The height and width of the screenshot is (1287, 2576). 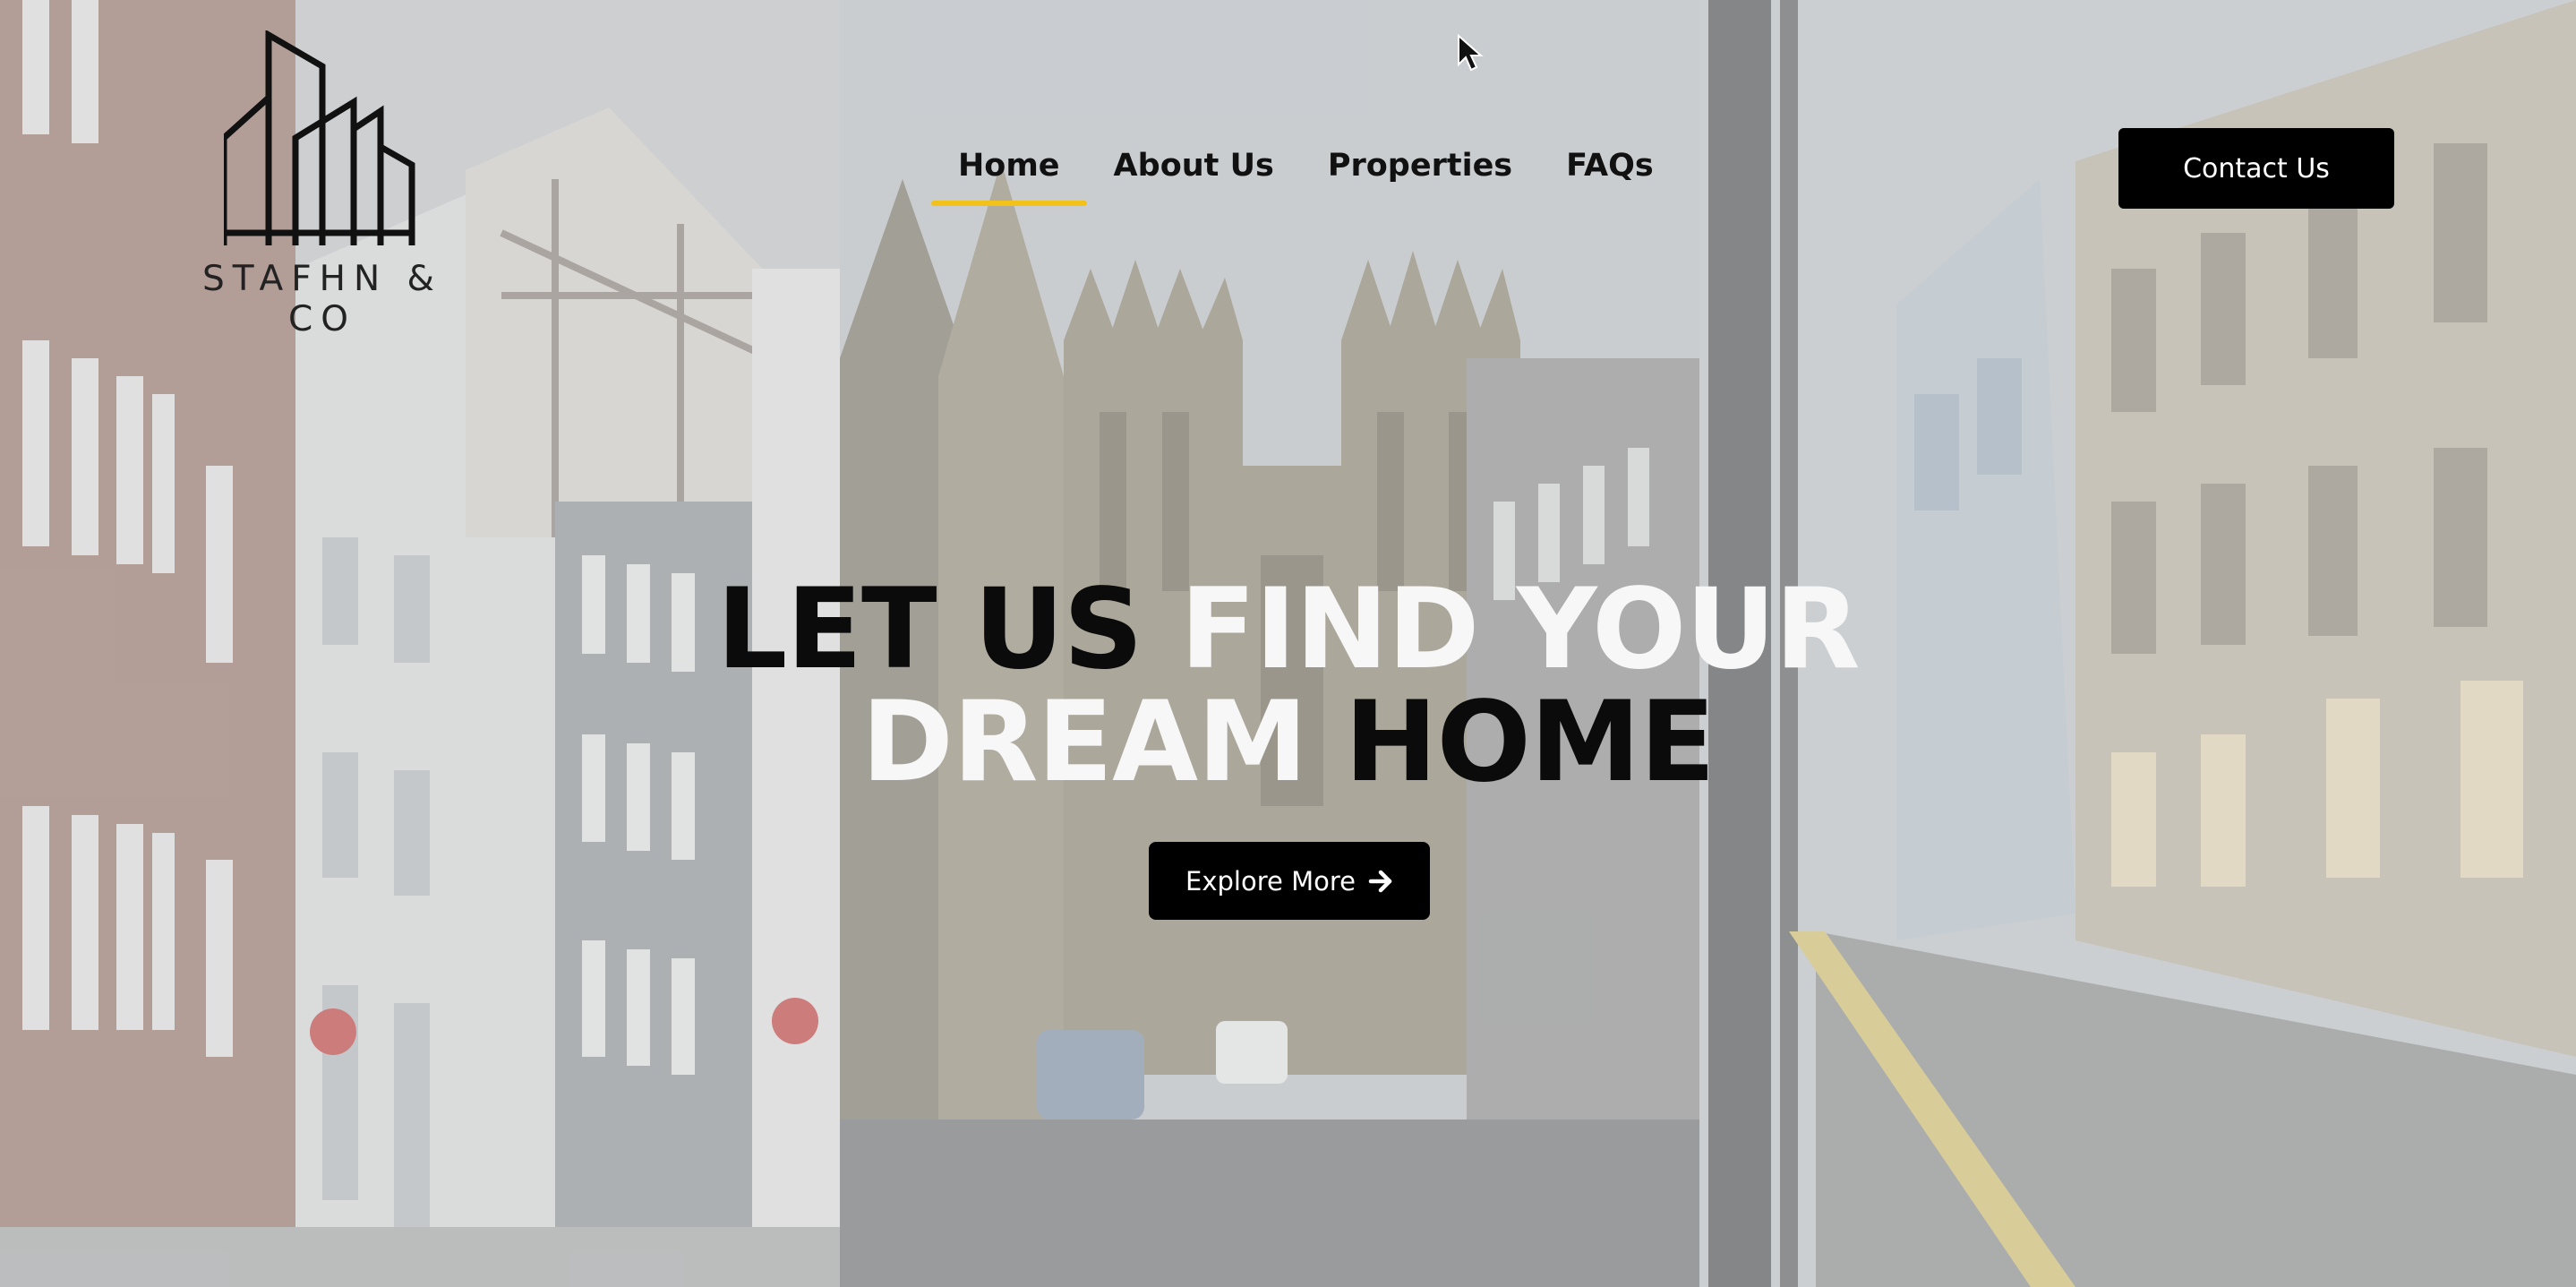 I want to click on hero-line-2: DREAM HOME, so click(x=1288, y=742).